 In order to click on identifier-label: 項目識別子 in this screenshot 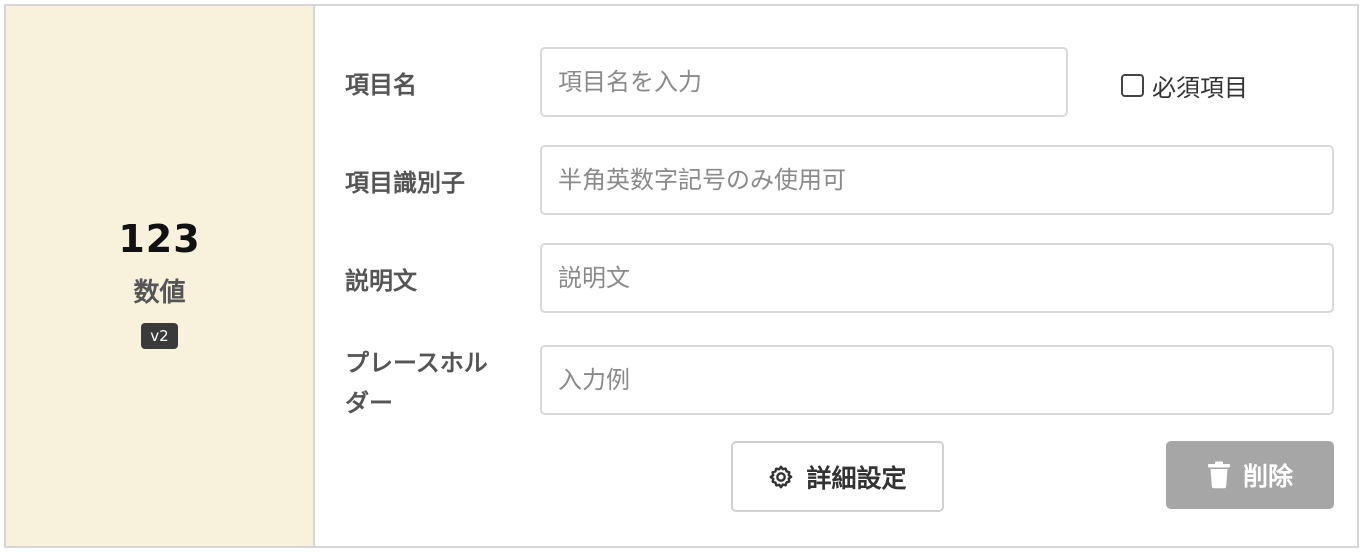, I will do `click(405, 183)`.